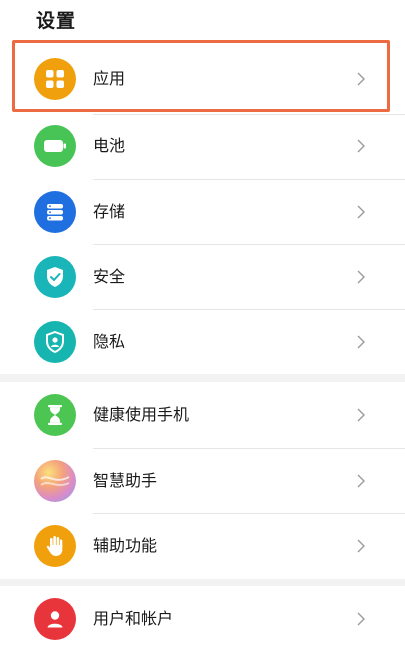 This screenshot has width=405, height=660. I want to click on battery-icon, so click(55, 146).